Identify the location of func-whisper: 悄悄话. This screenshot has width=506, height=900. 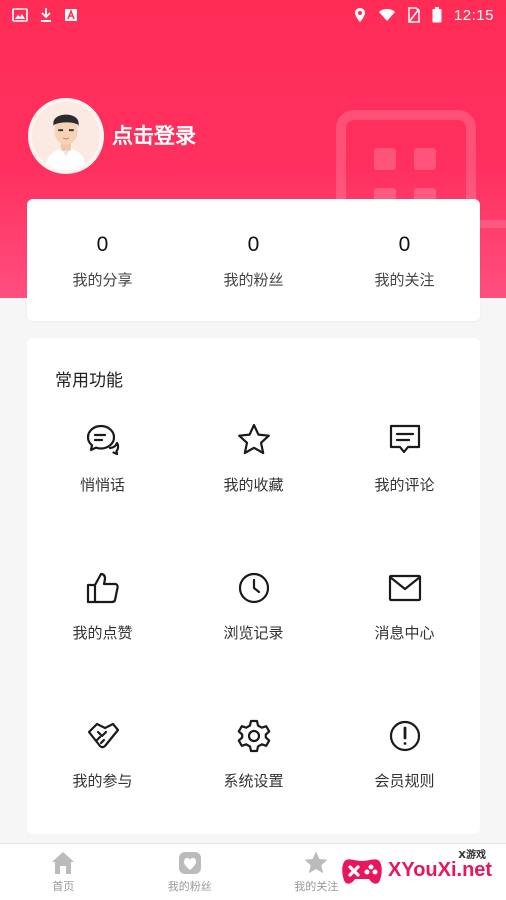
(102, 490).